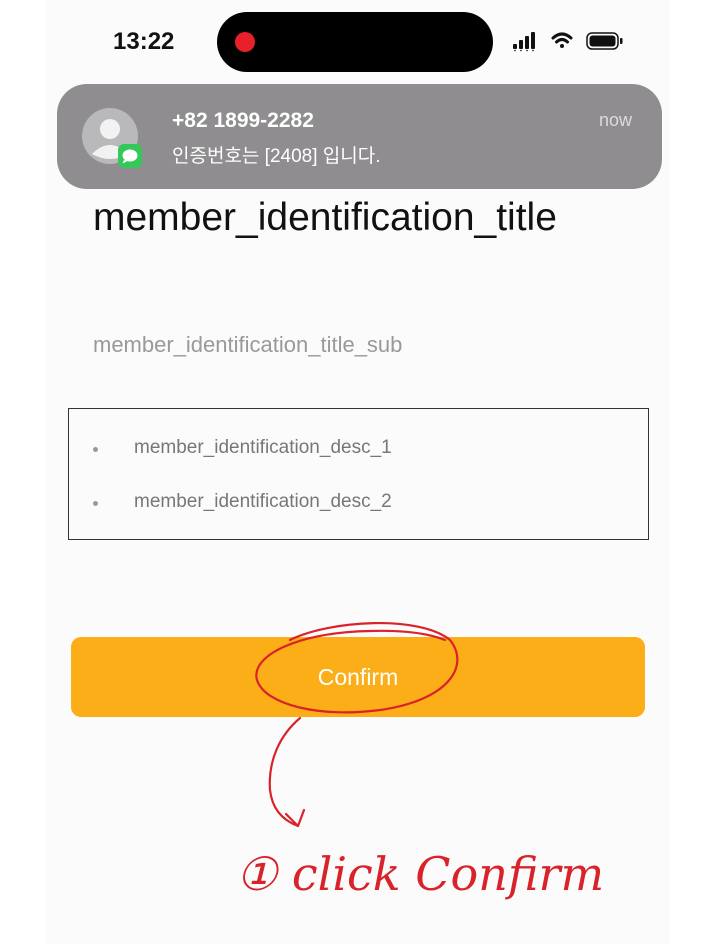 Image resolution: width=724 pixels, height=944 pixels. I want to click on messages-app-icon, so click(130, 156).